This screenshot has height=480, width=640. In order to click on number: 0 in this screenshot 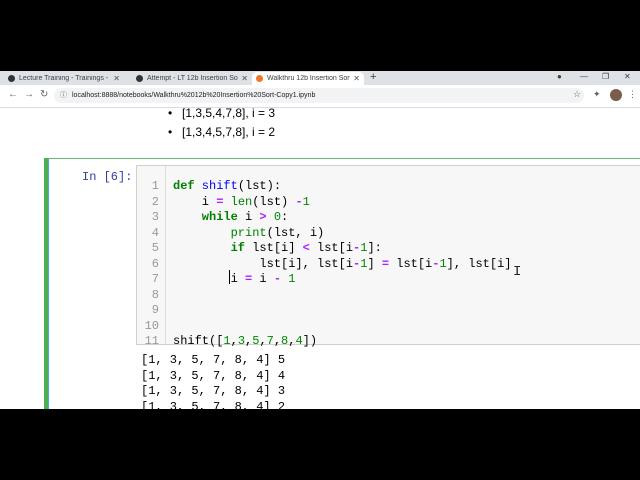, I will do `click(277, 217)`.